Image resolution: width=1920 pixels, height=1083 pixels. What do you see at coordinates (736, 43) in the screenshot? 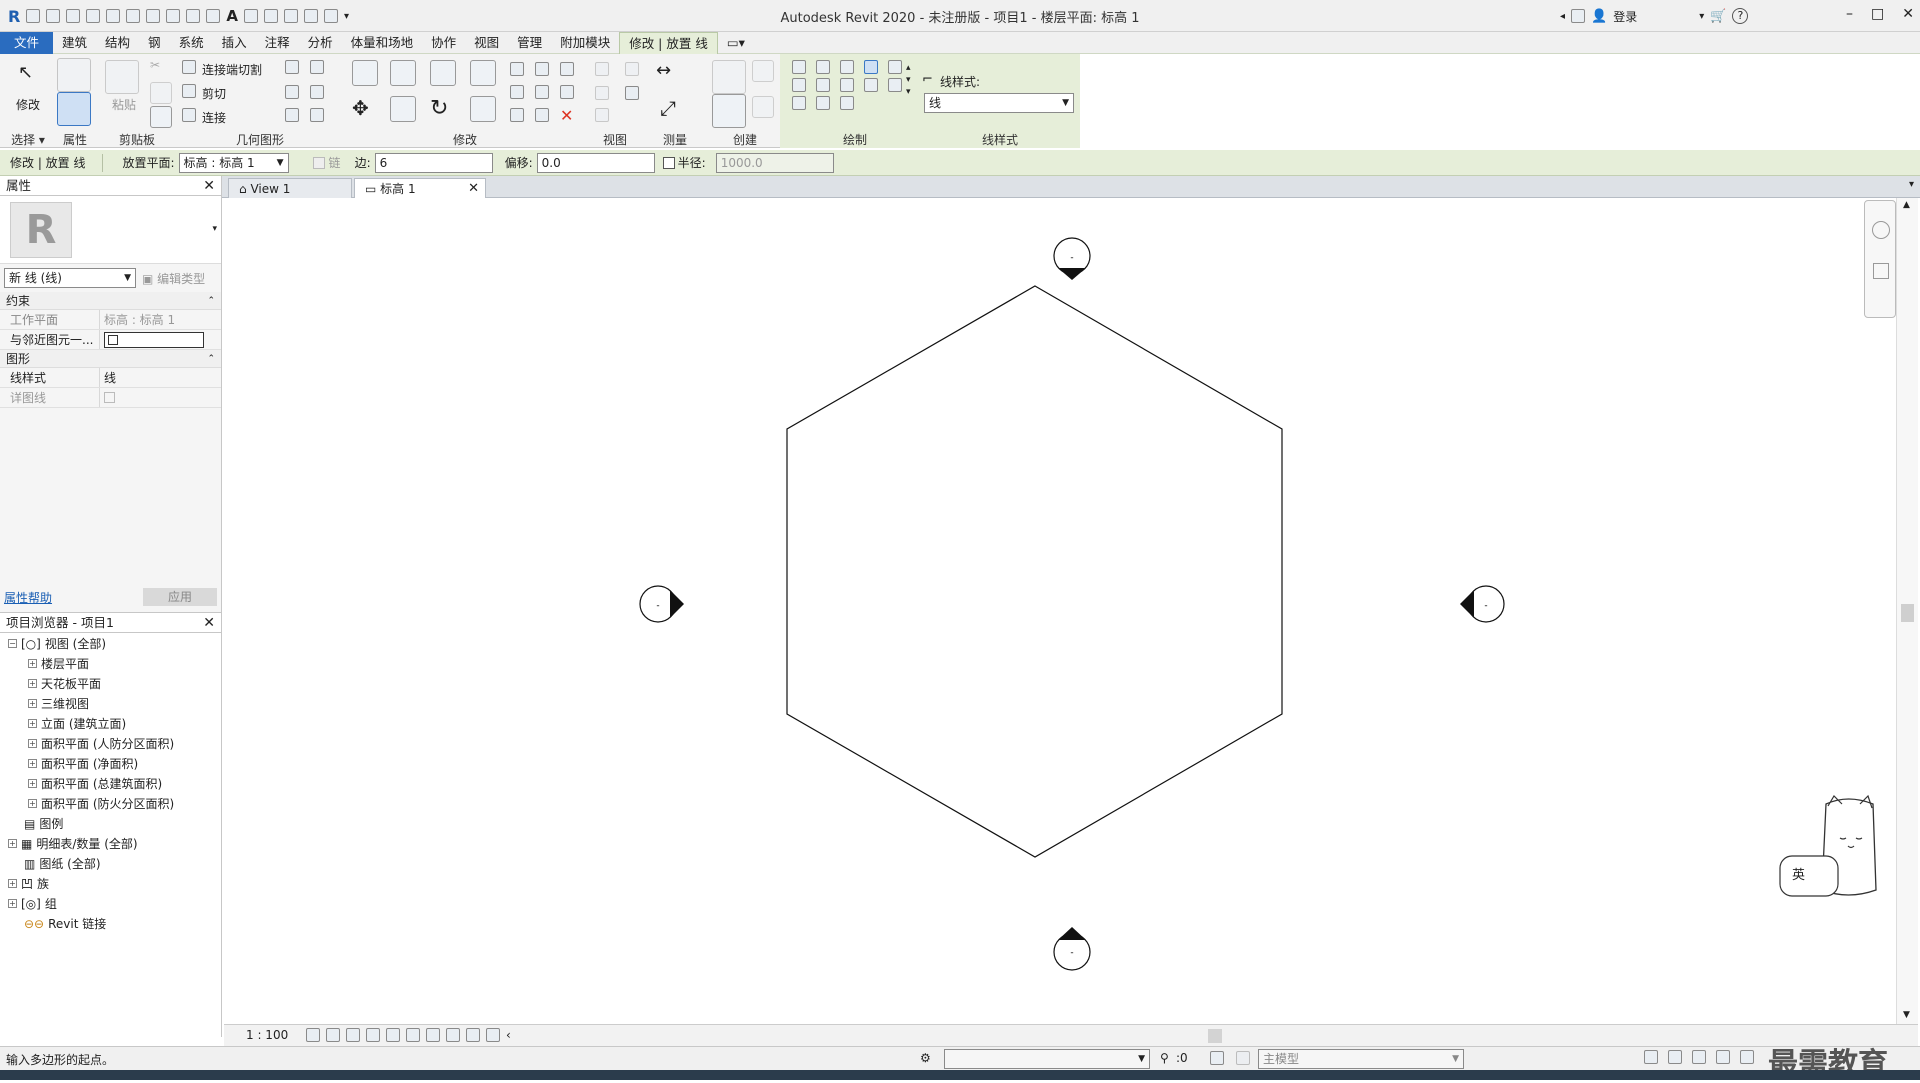
I see `tab-extra-icon: ▭▾` at bounding box center [736, 43].